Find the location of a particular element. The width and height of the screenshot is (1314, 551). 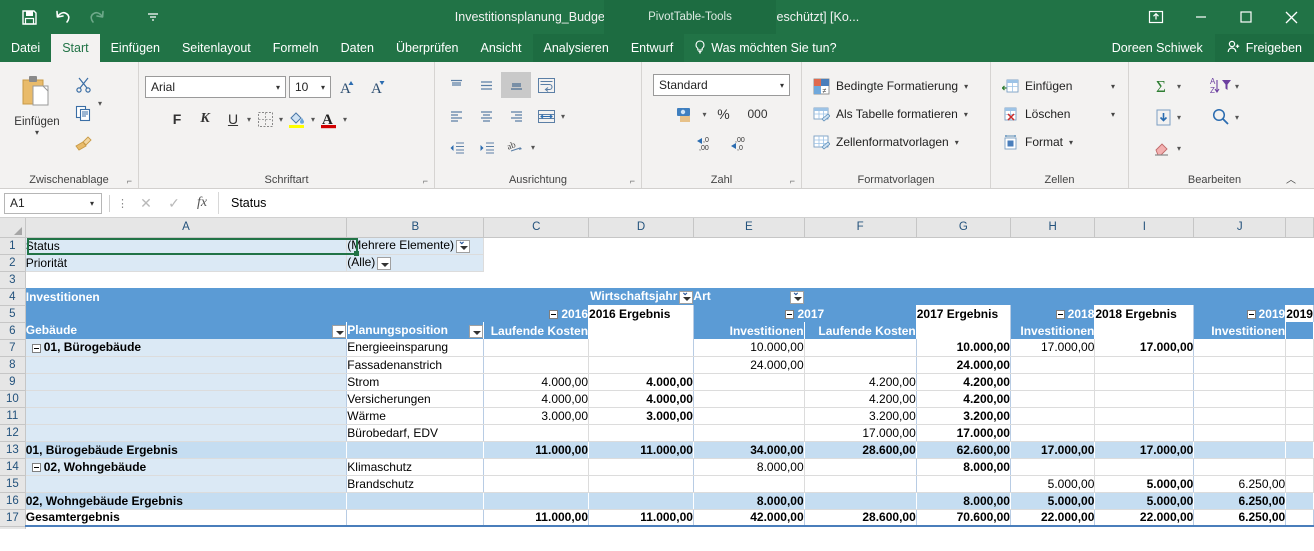

enter-icon: ✓ is located at coordinates (174, 203).